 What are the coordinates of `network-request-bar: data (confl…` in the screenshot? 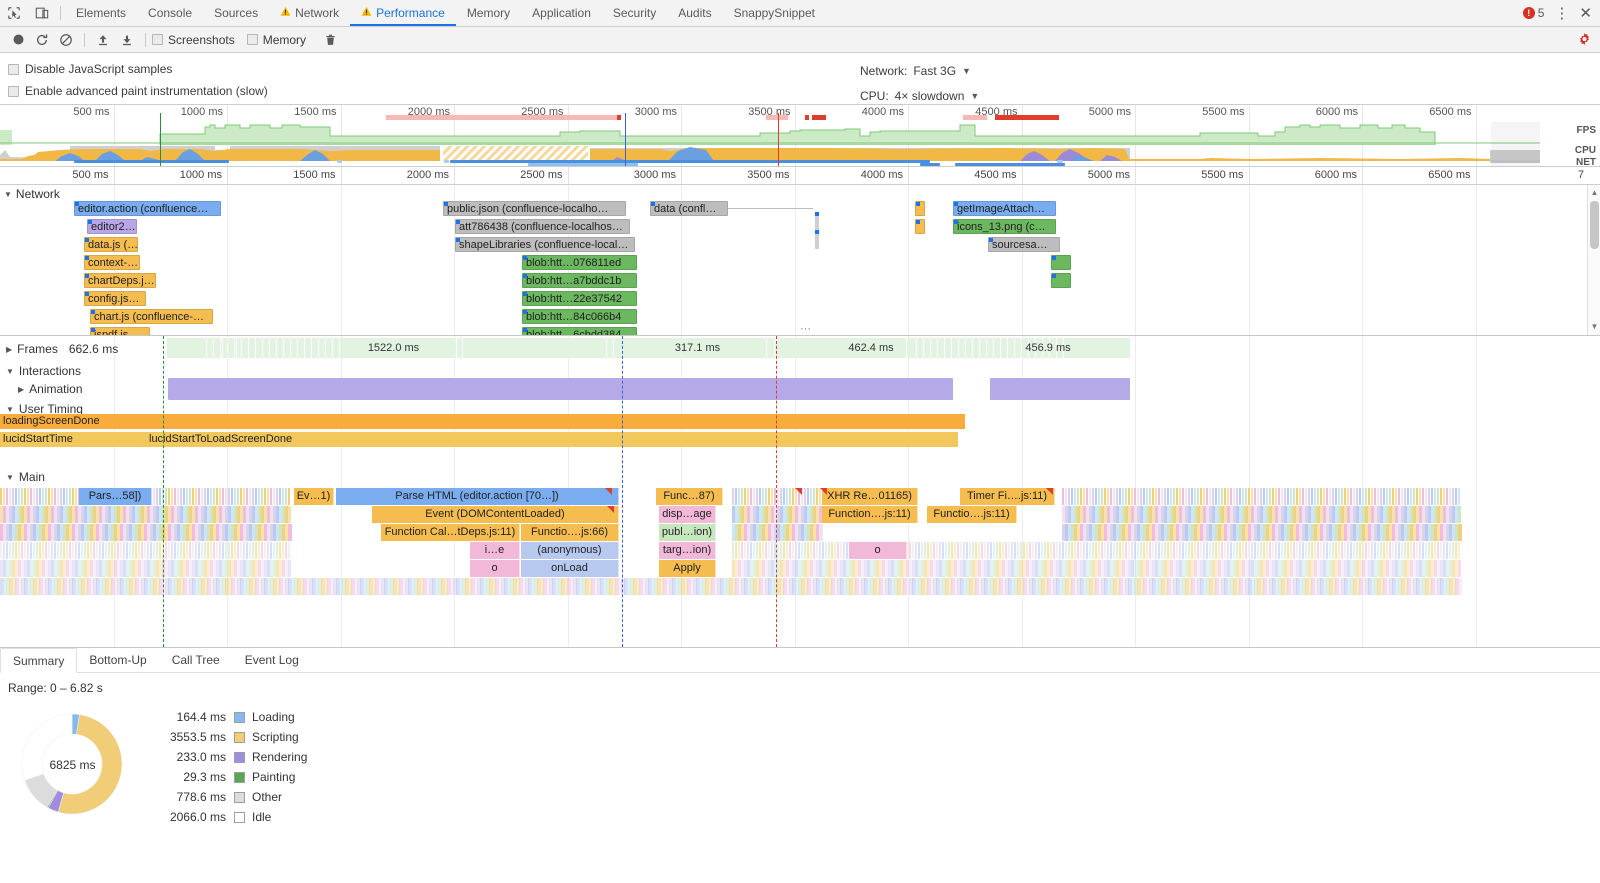 It's located at (689, 208).